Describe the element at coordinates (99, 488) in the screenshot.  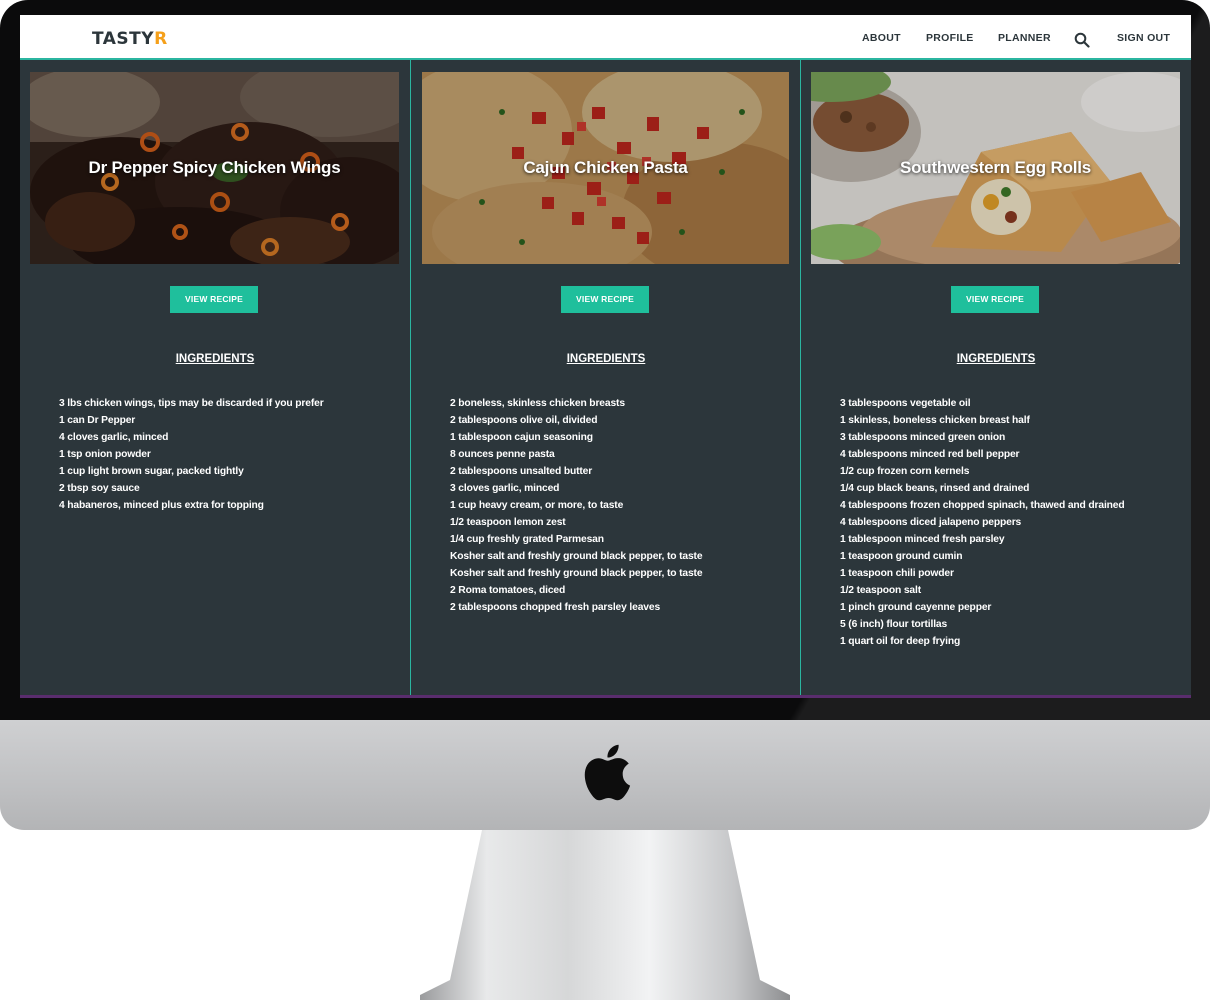
I see `ingredient-item: 2 tbsp soy sauce` at that location.